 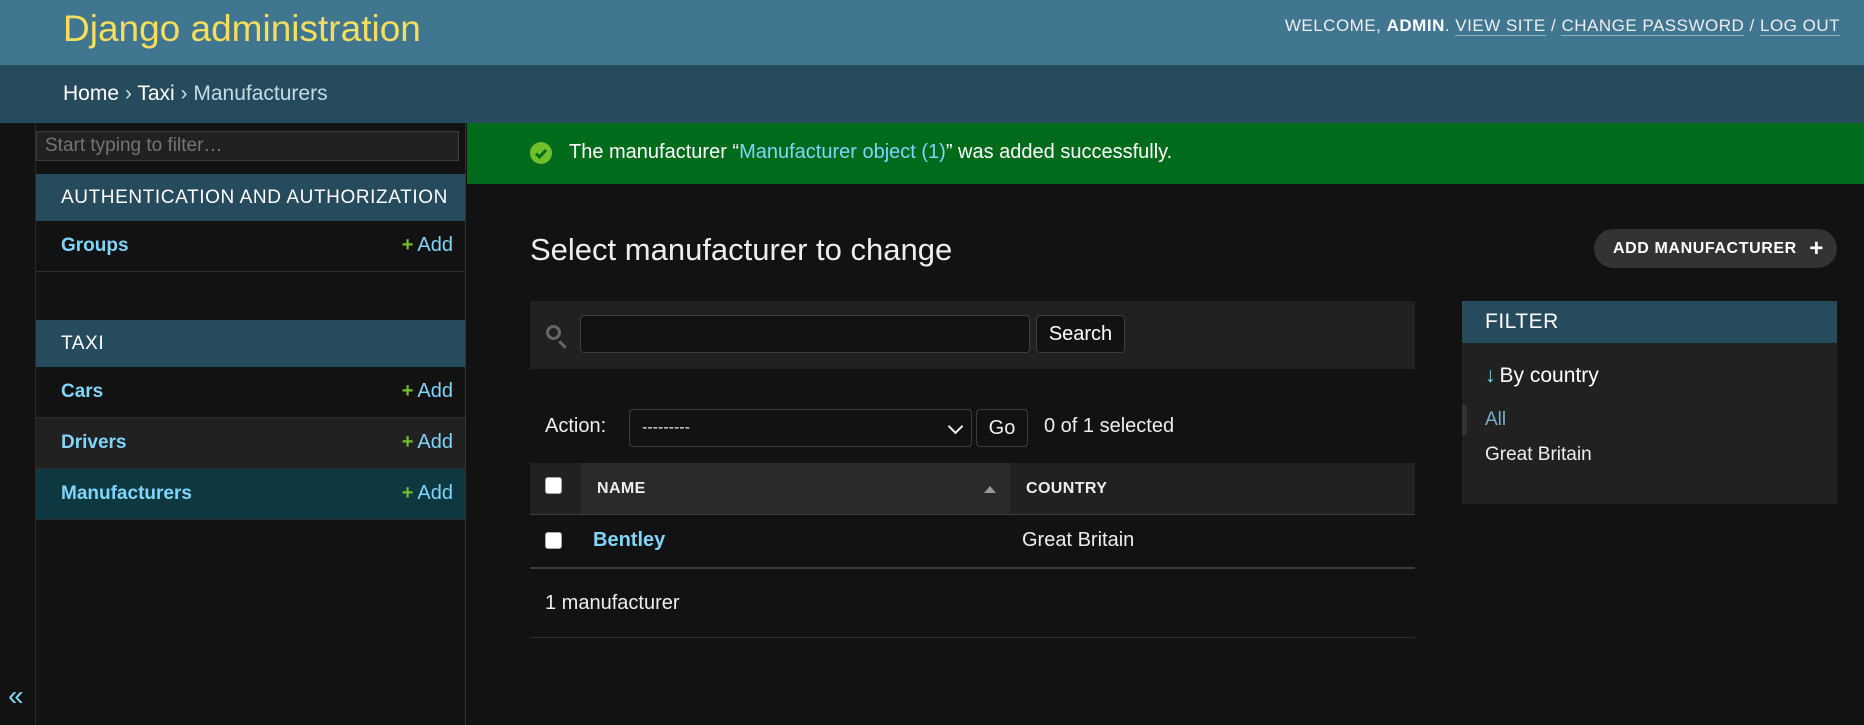 What do you see at coordinates (82, 392) in the screenshot?
I see `sidebar-item-label: Cars` at bounding box center [82, 392].